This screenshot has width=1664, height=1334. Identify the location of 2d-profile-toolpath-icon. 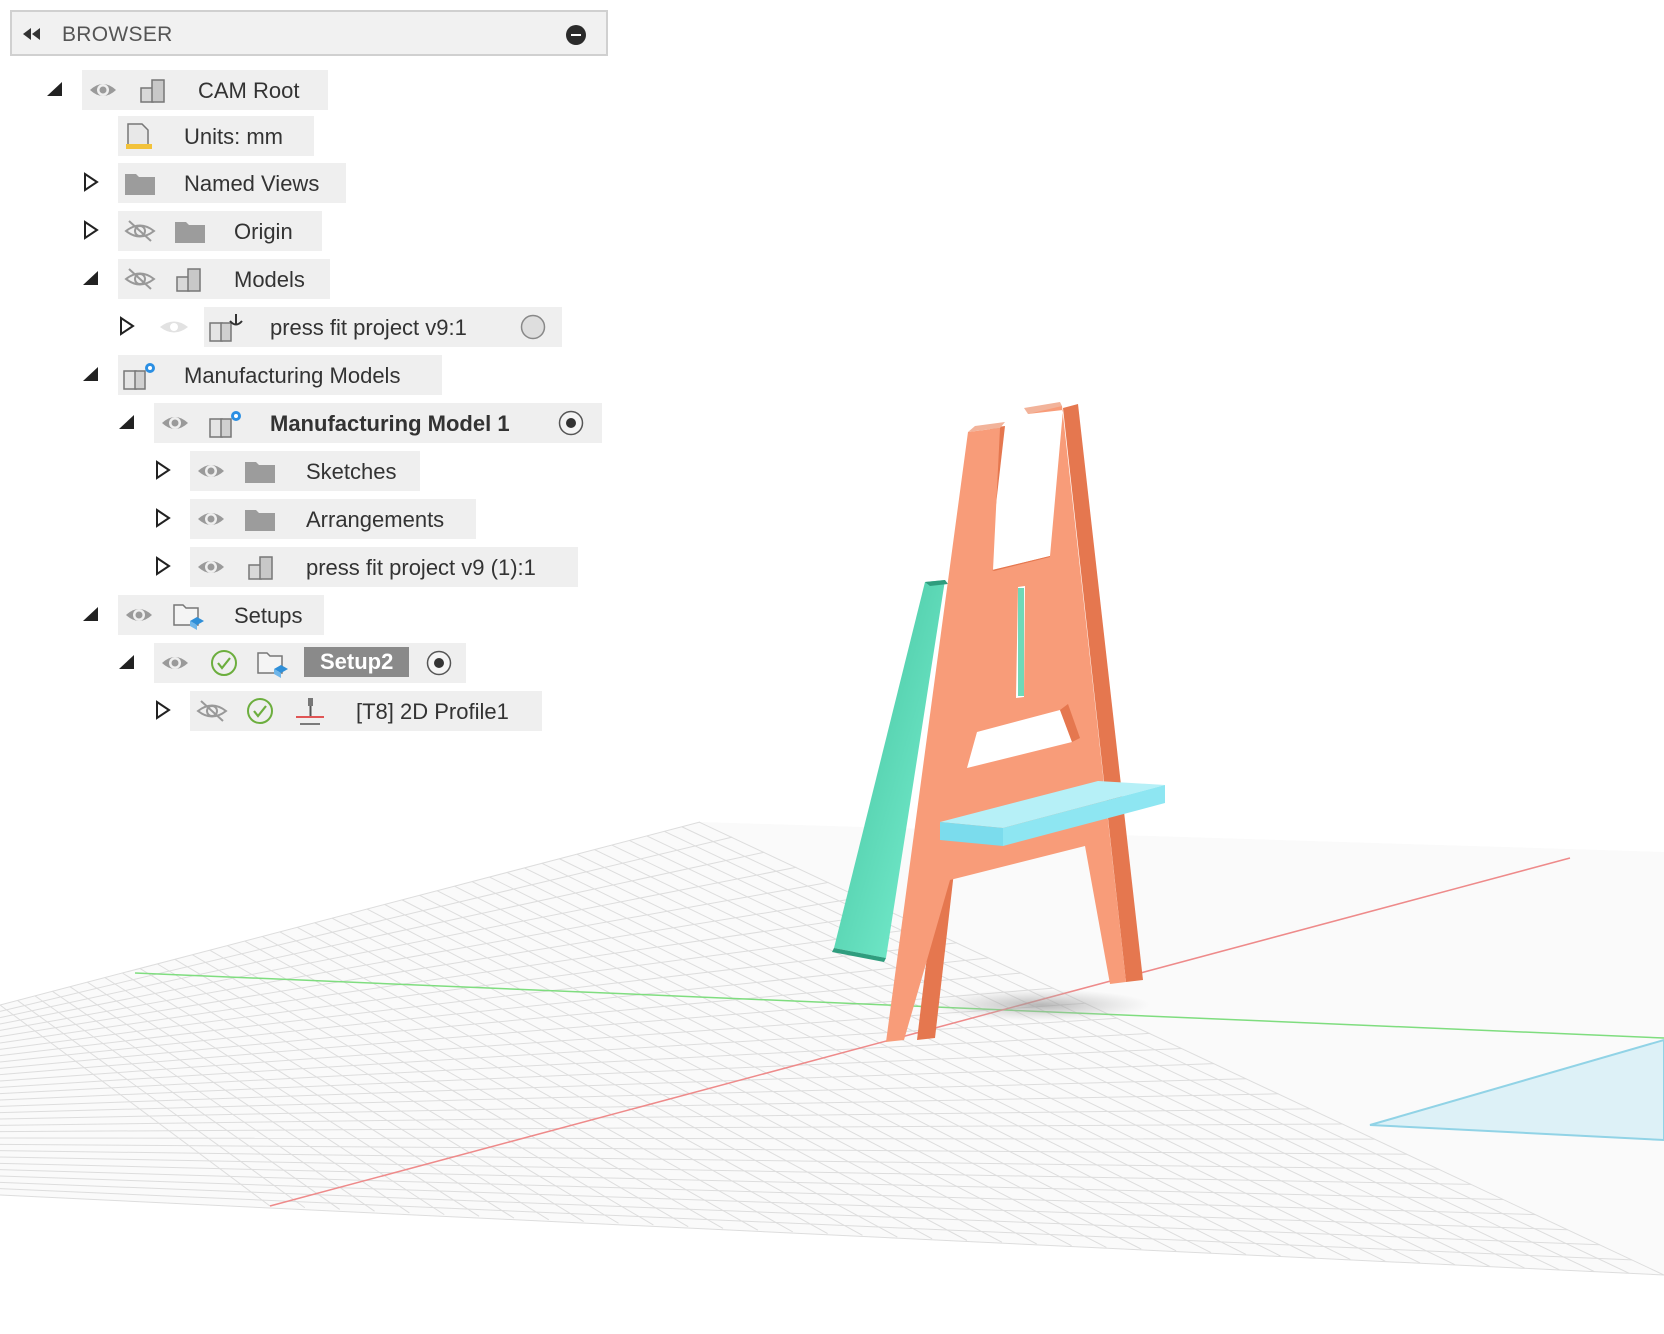
(309, 711).